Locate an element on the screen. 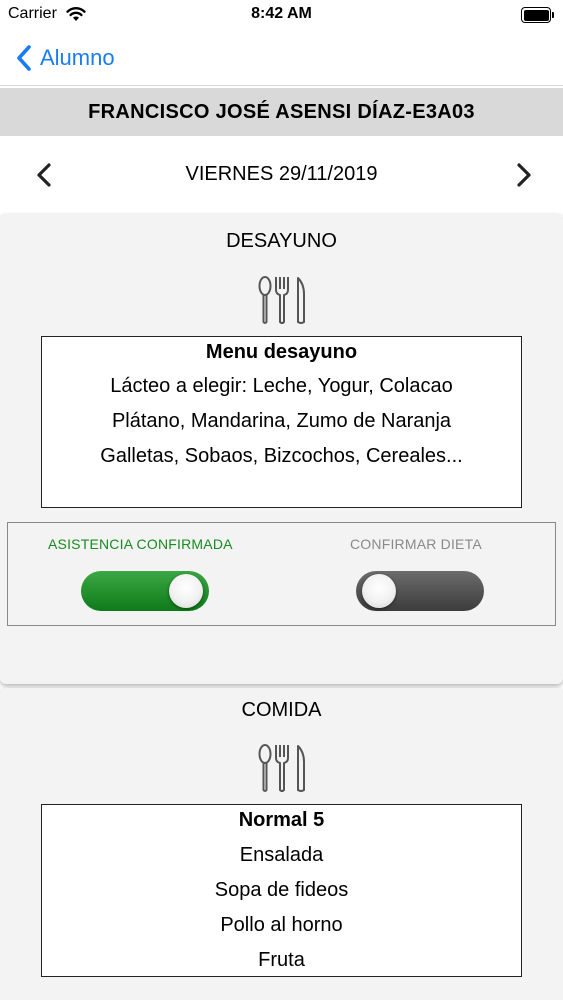 The width and height of the screenshot is (563, 1000). navigation-bar: Alumno is located at coordinates (281, 58).